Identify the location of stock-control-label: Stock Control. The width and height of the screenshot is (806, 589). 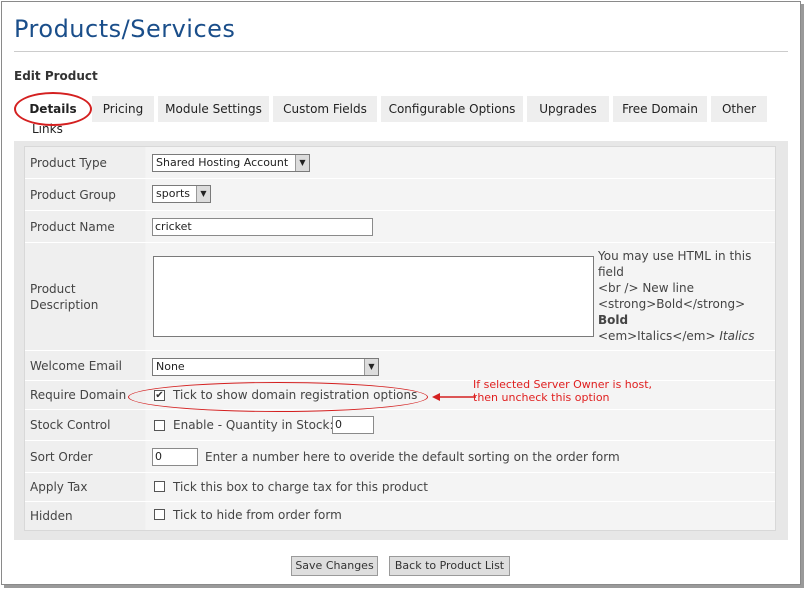
(85, 425).